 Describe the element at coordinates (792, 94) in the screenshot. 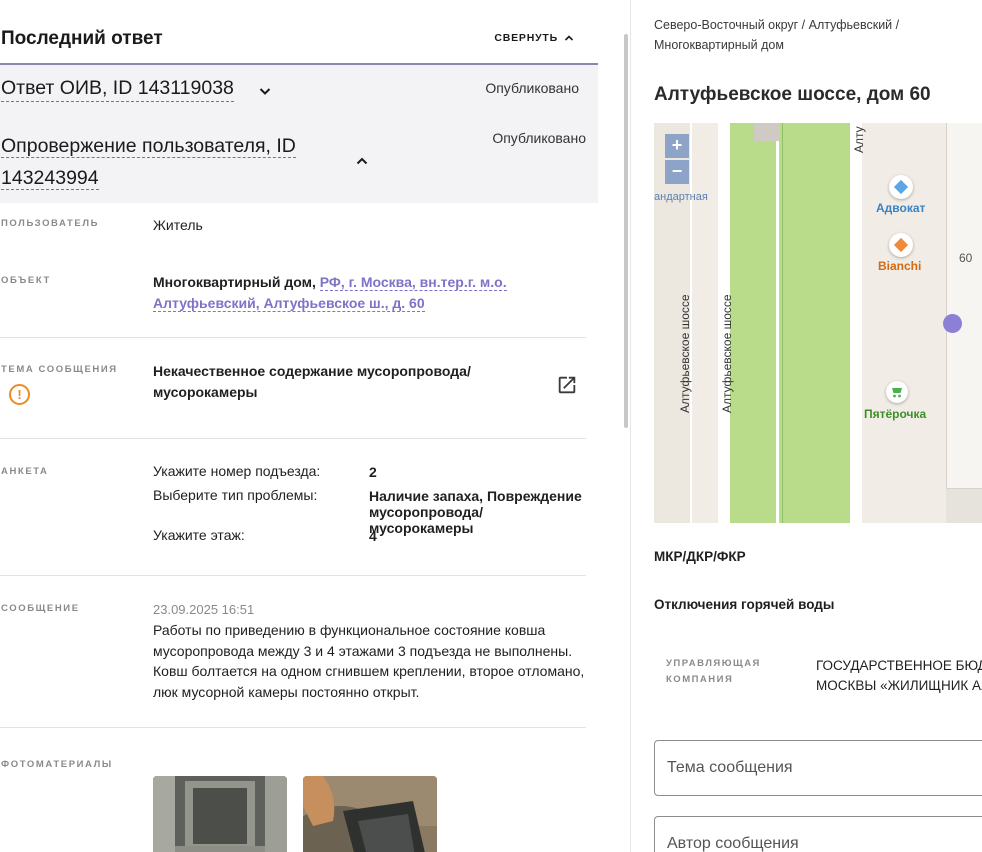

I see `object-address-title: Алтуфьевское шоссе, дом 60` at that location.